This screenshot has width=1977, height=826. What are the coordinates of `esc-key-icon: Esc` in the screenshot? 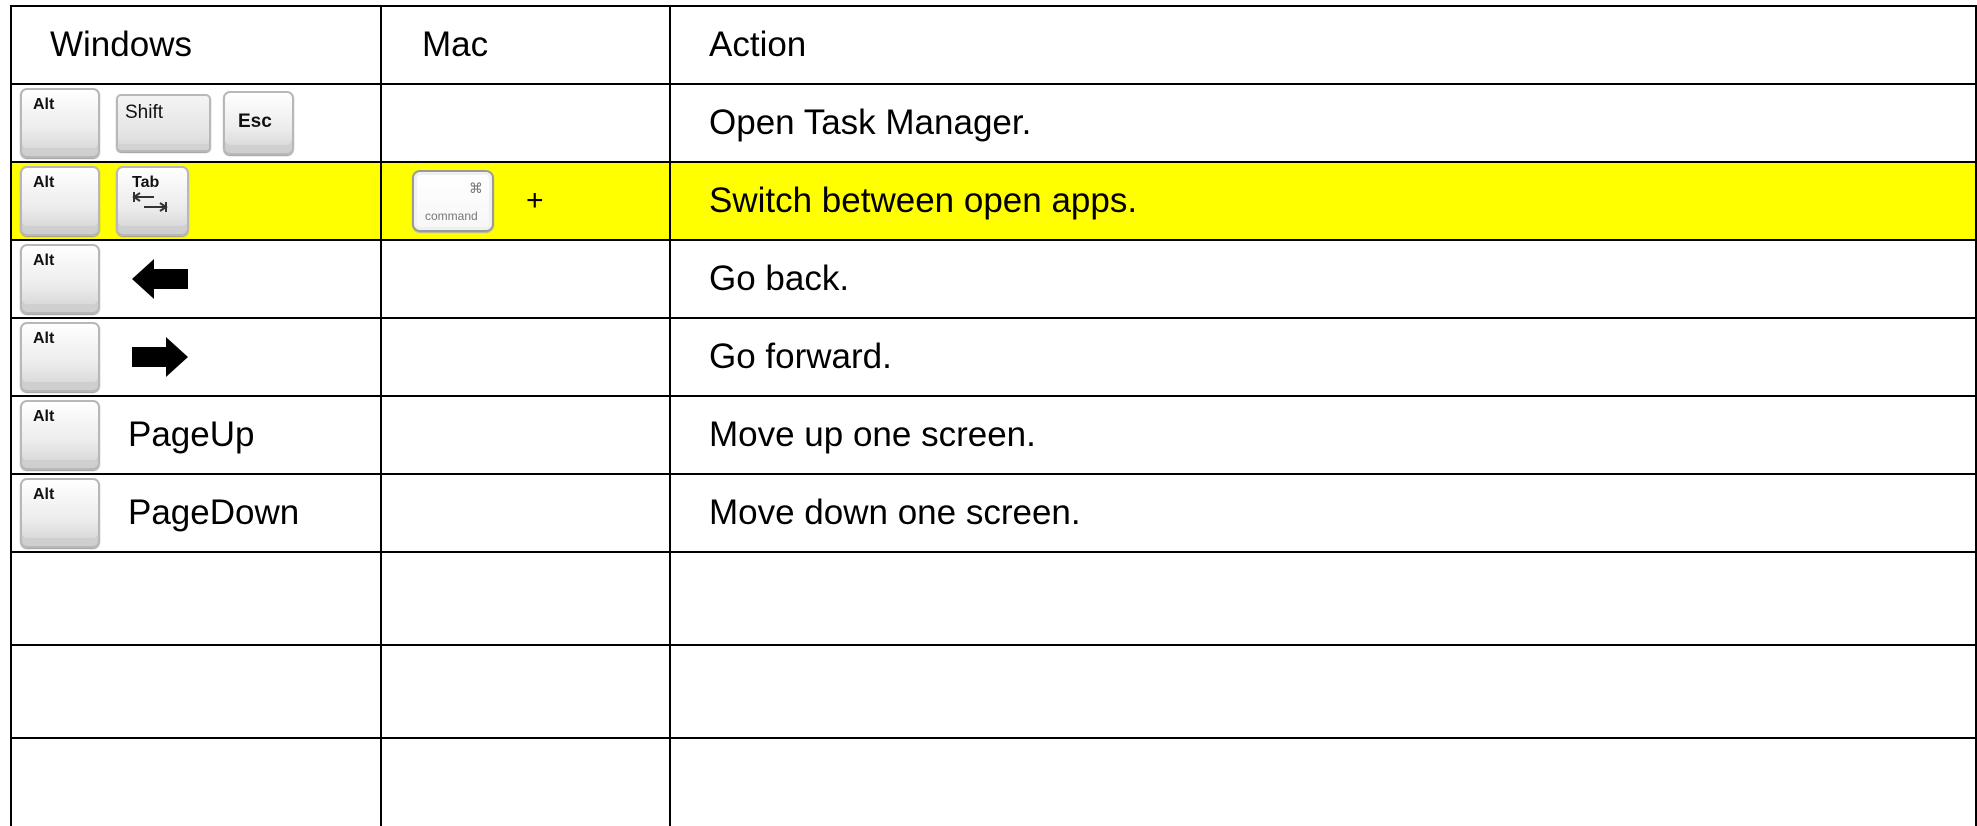 It's located at (258, 123).